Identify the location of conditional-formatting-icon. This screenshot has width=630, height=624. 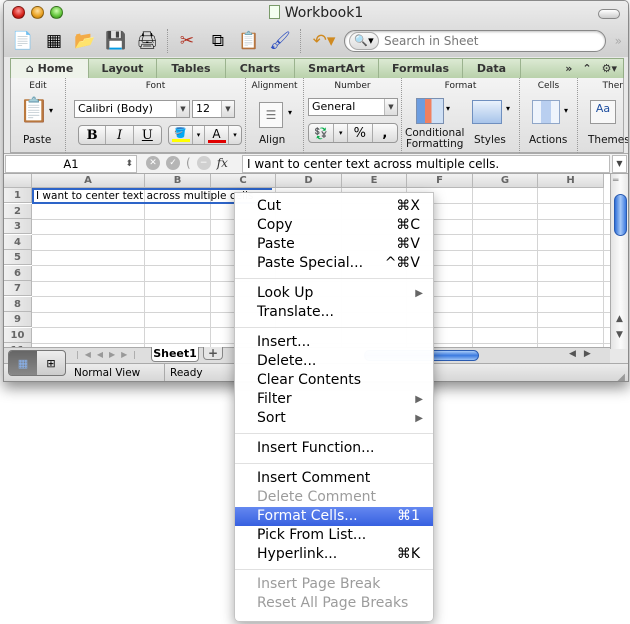
(430, 111).